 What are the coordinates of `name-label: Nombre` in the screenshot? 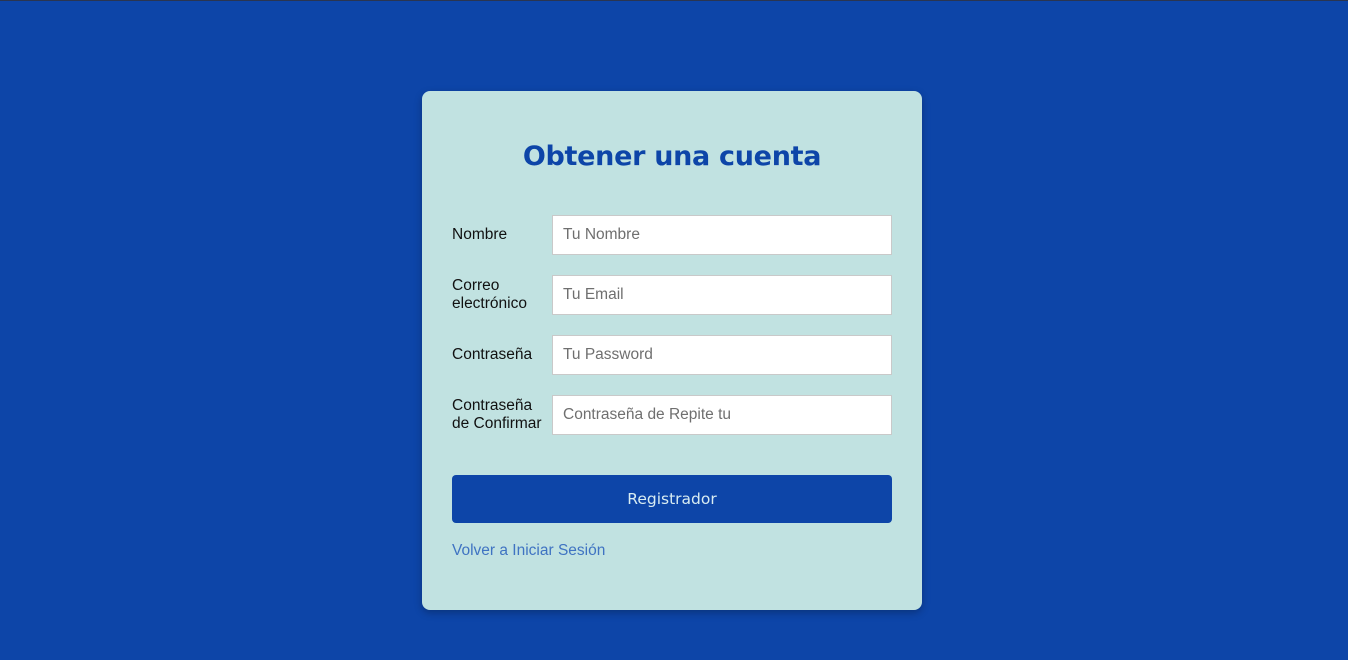 It's located at (480, 234).